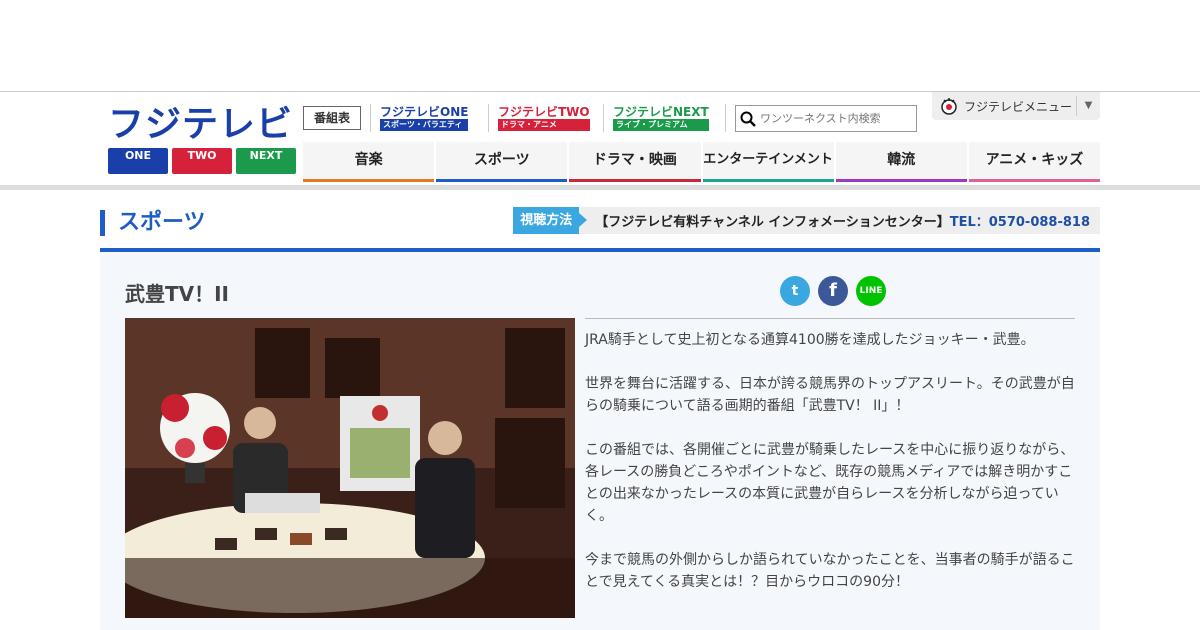 The width and height of the screenshot is (1200, 630). I want to click on facebook-icon: f, so click(833, 290).